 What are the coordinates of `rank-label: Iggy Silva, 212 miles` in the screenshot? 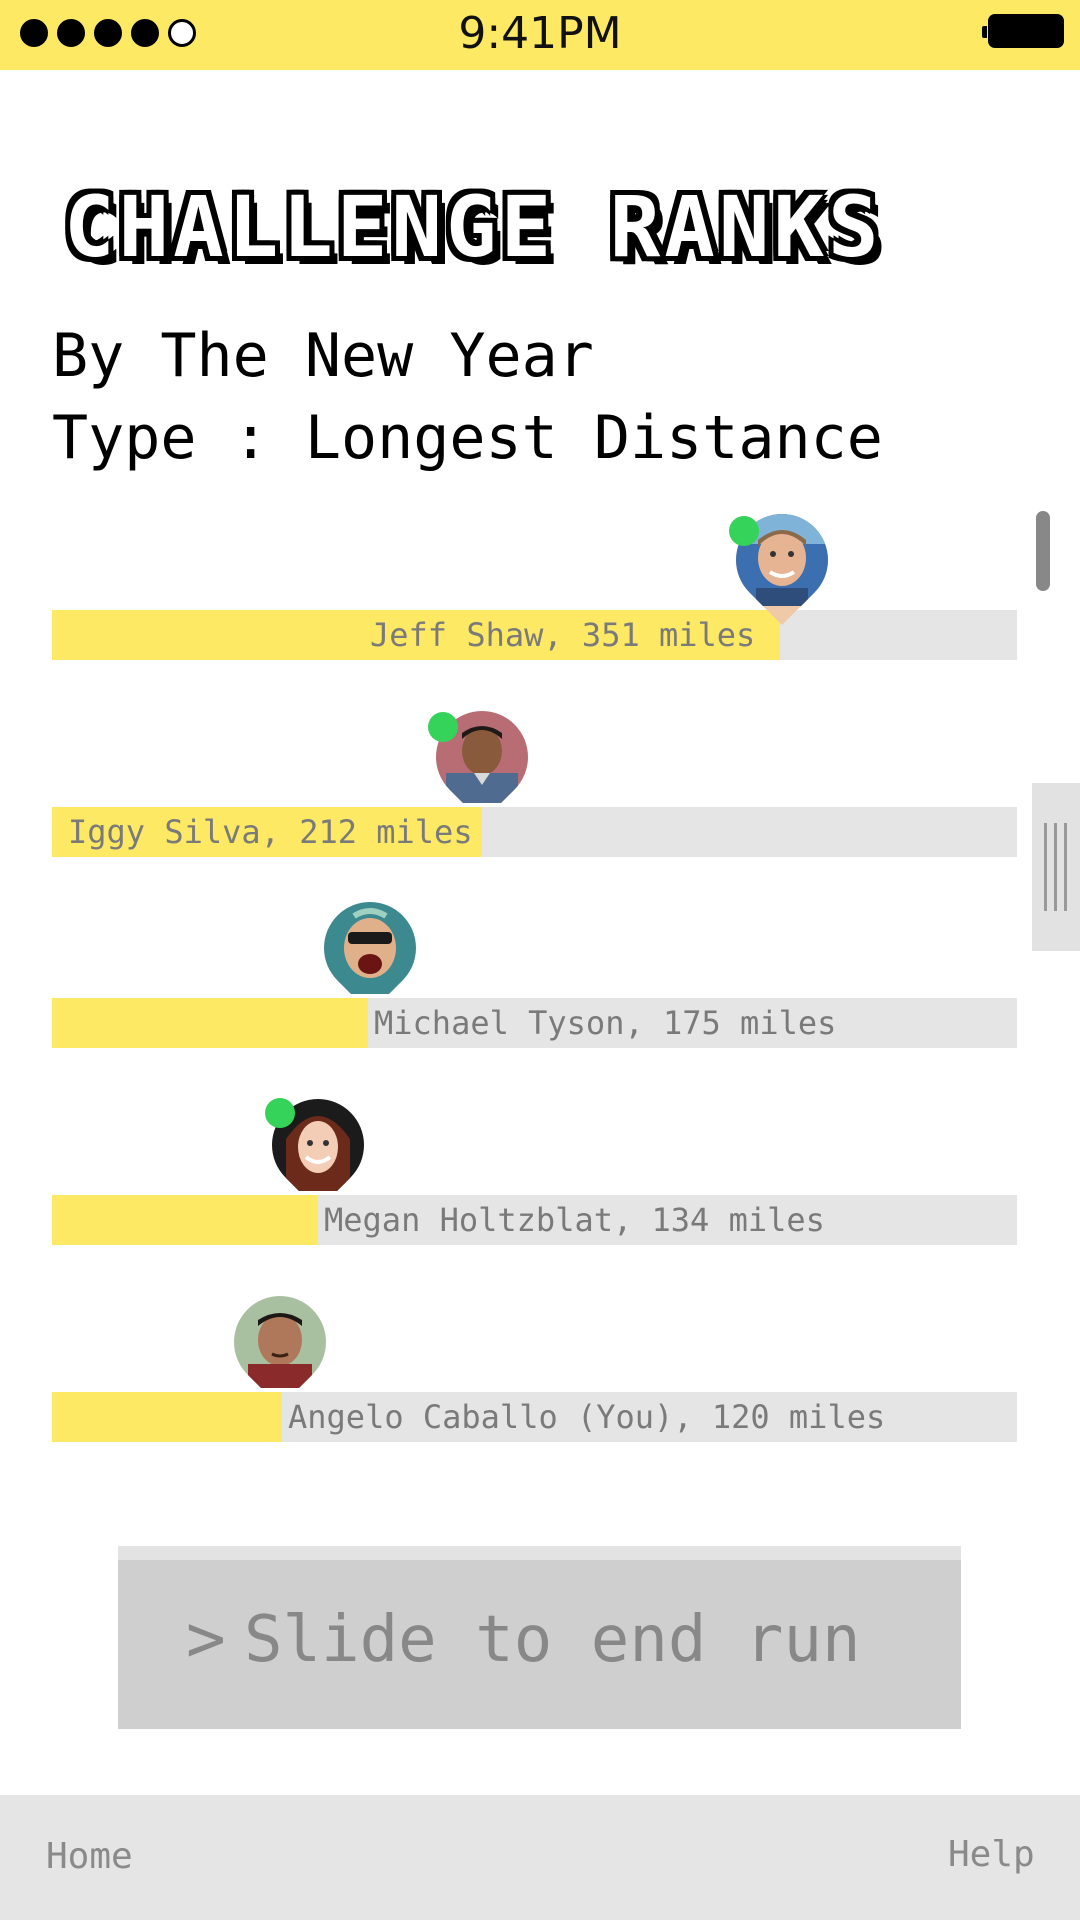 It's located at (270, 832).